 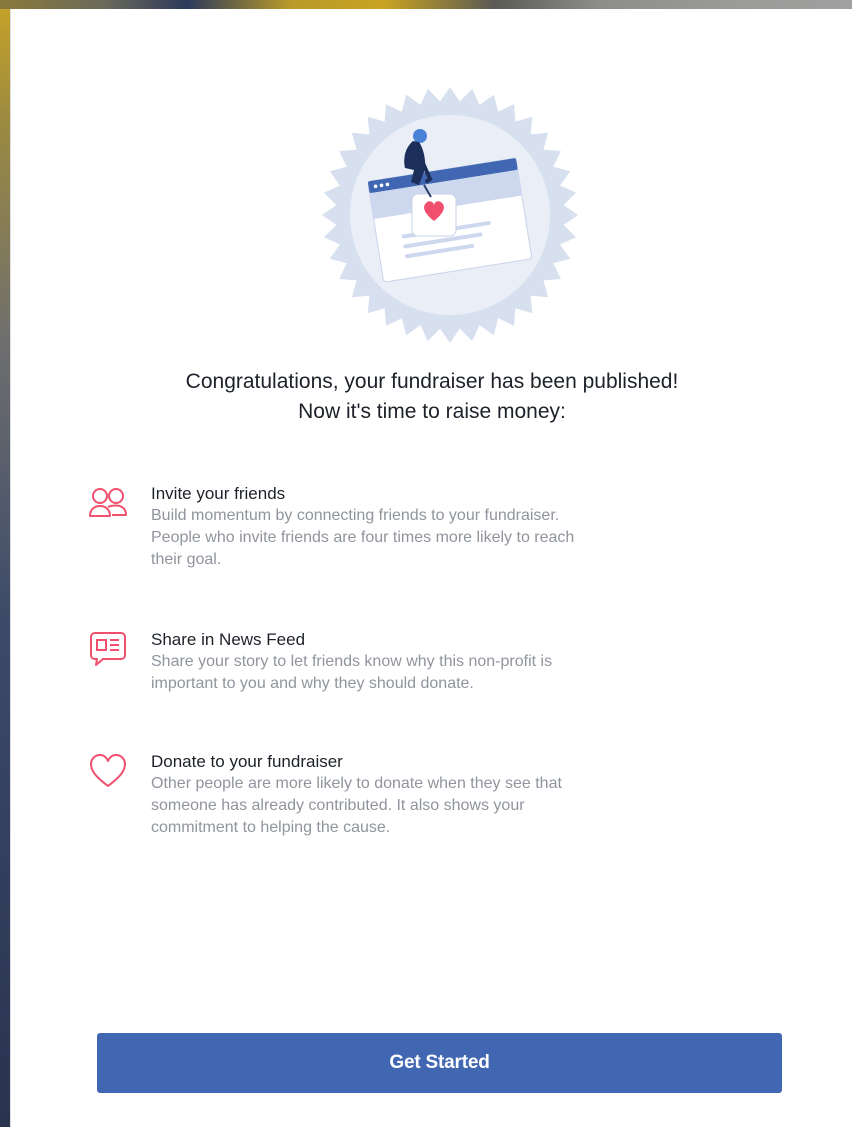 I want to click on heart-icon, so click(x=108, y=770).